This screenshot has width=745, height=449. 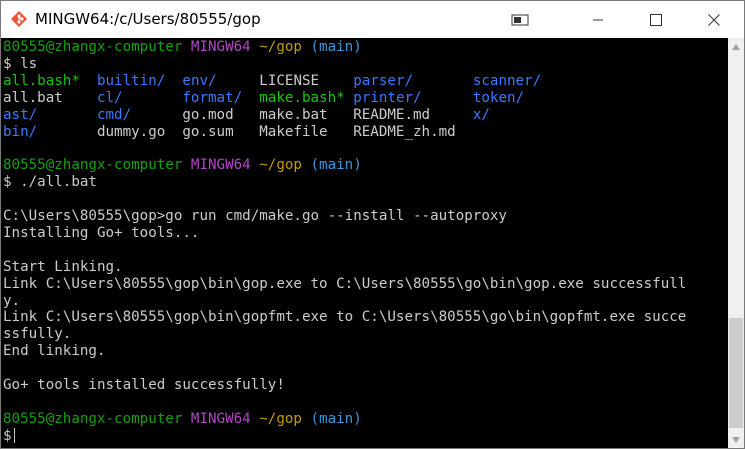 I want to click on terminal-text: x/, so click(x=481, y=114).